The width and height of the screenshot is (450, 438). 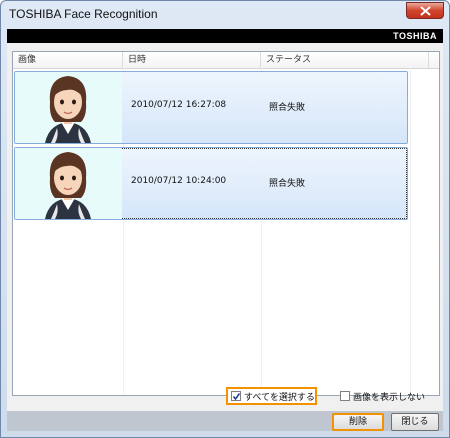 I want to click on hide-images-checkbox: 画像を表示しない, so click(x=387, y=396).